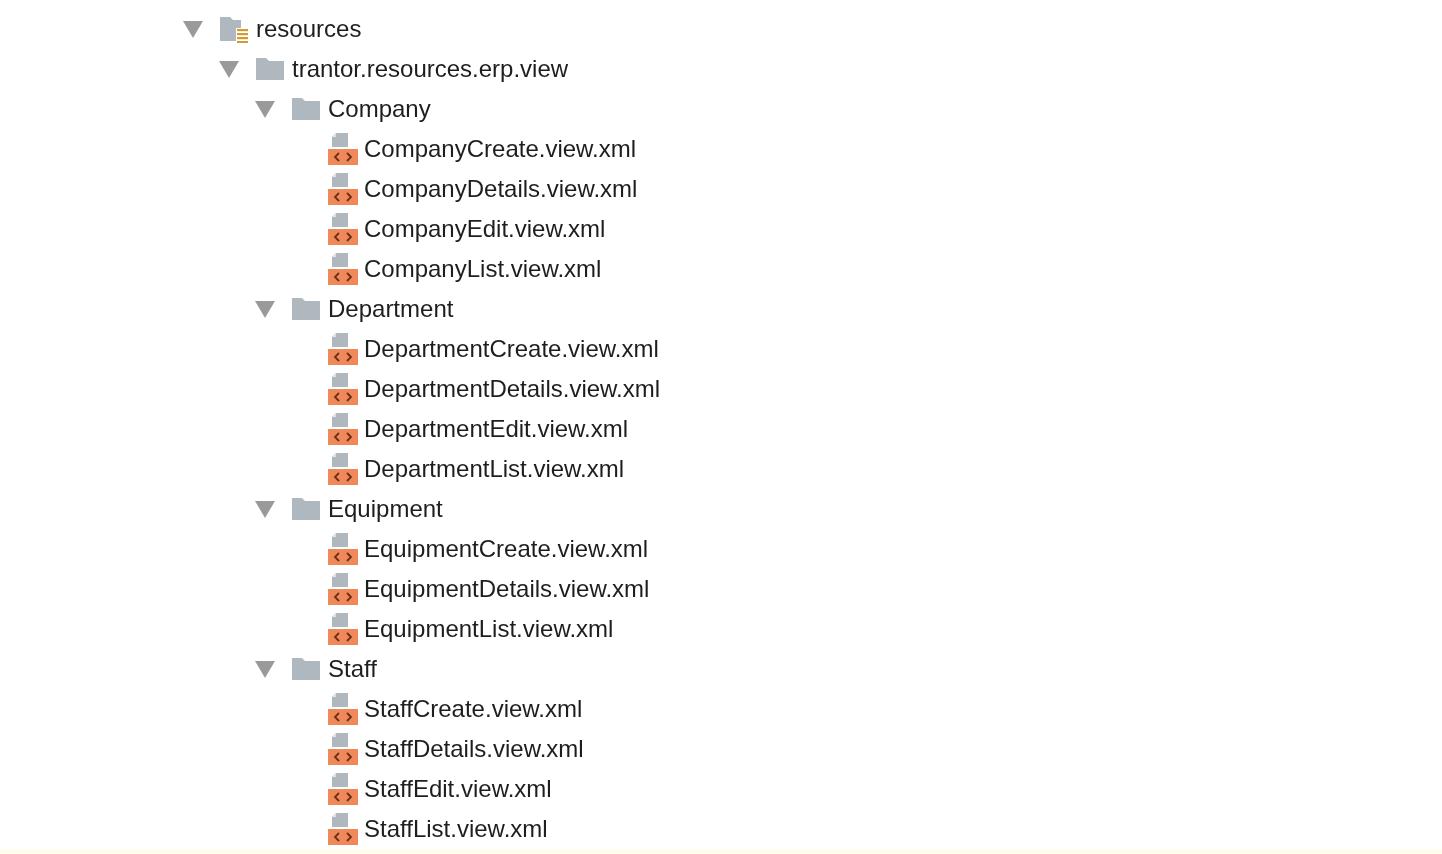  I want to click on folder-name: Company, so click(379, 109).